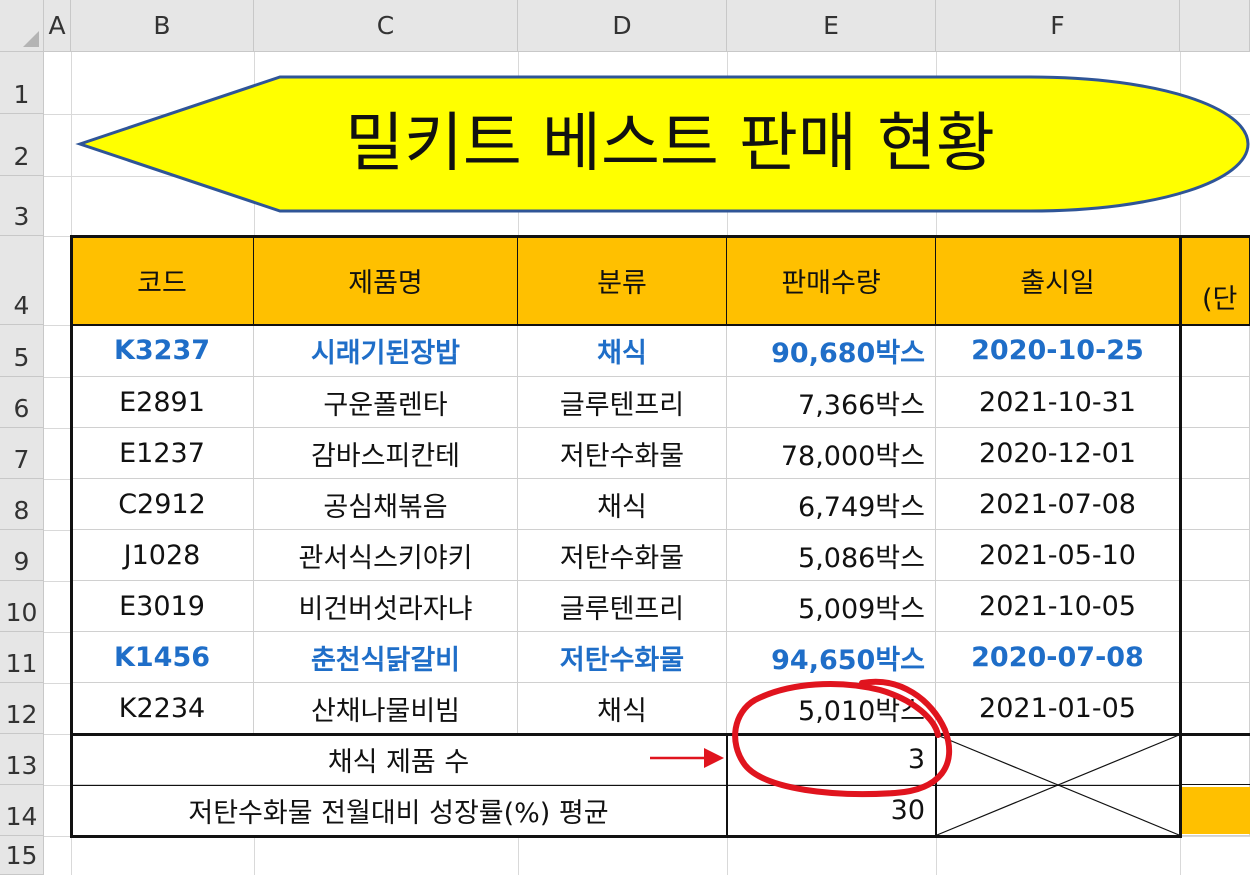 This screenshot has height=875, width=1250. I want to click on summary-label-divider, so click(727, 785).